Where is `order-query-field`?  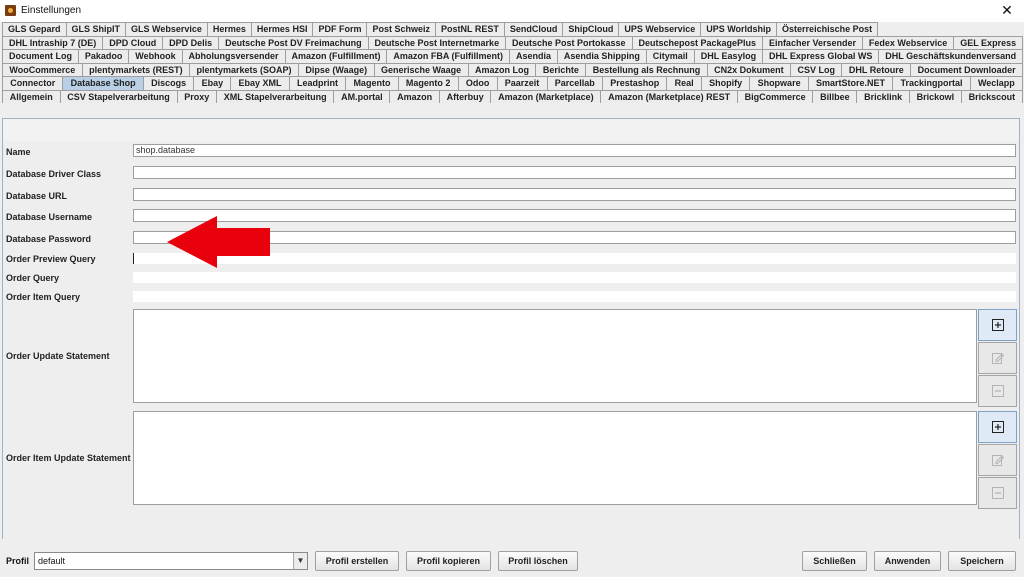 order-query-field is located at coordinates (574, 277).